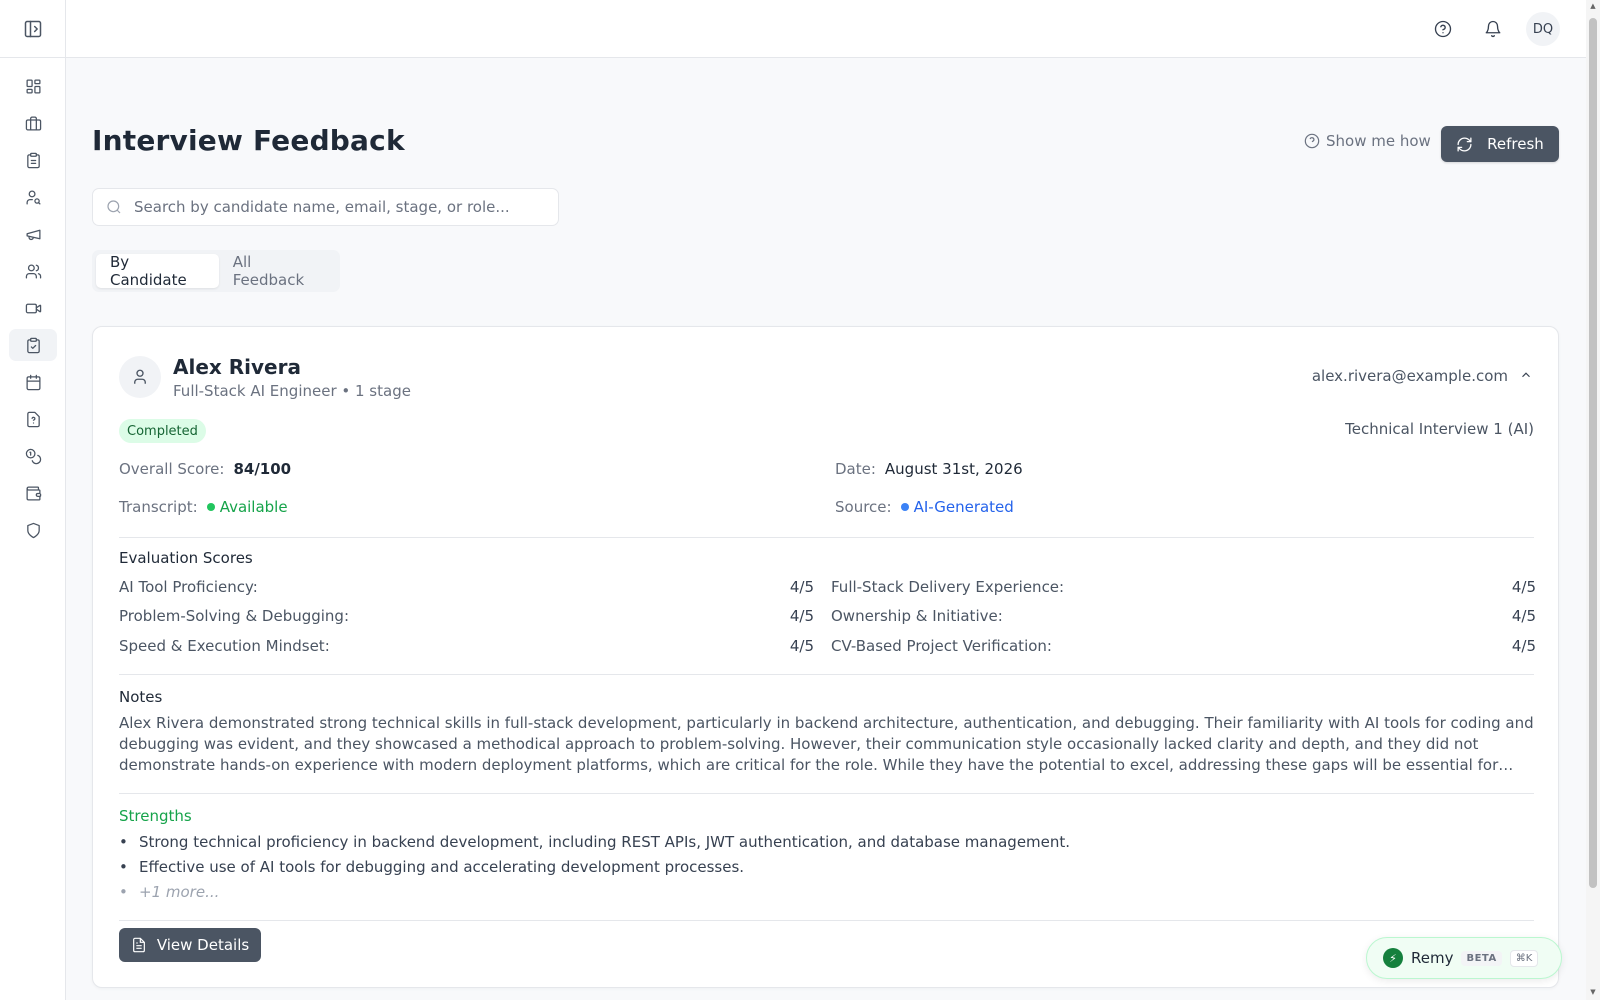 This screenshot has width=1600, height=1000. I want to click on score-row: AI Tool Proficiency: 4/5, so click(466, 587).